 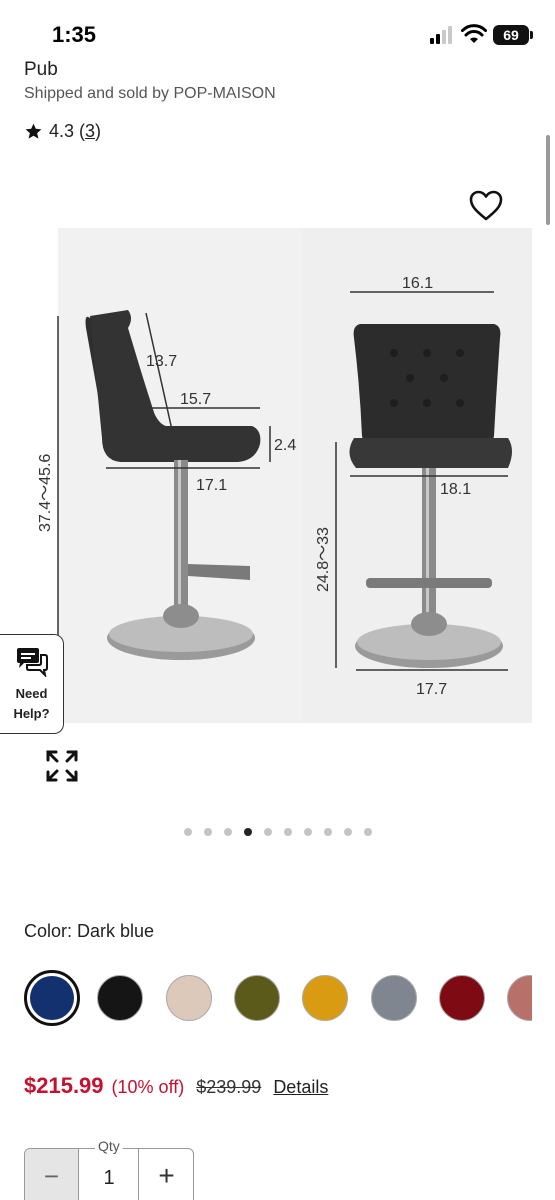 I want to click on cellular-signal-icon, so click(x=443, y=35).